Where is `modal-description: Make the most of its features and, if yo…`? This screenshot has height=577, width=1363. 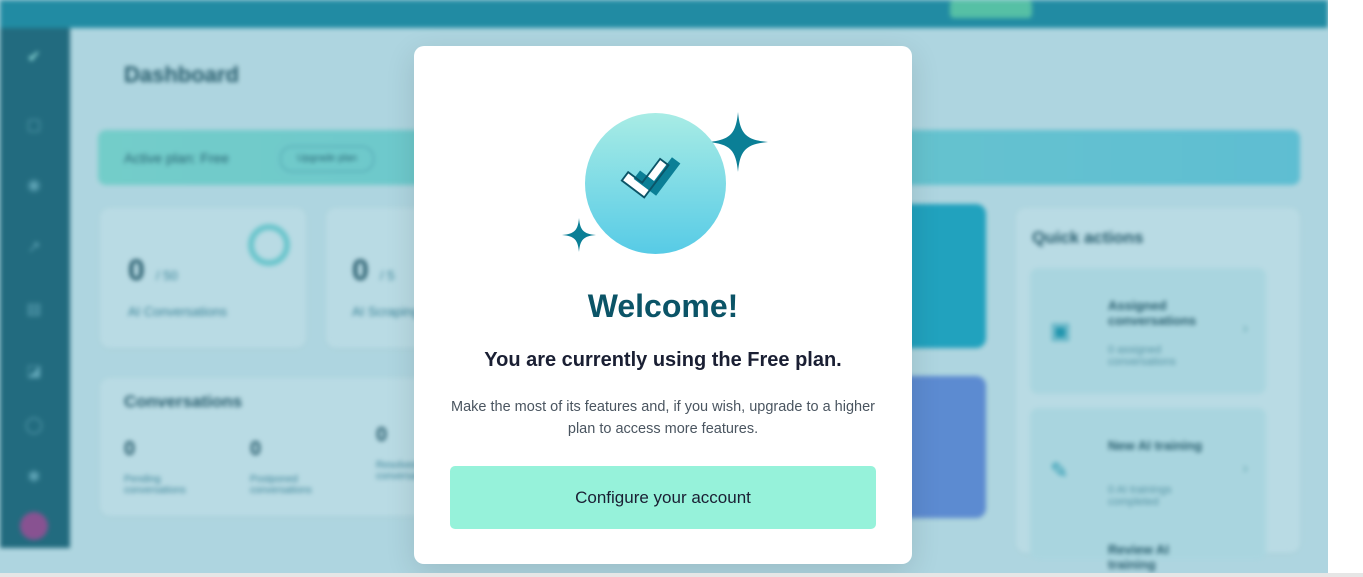 modal-description: Make the most of its features and, if yo… is located at coordinates (663, 418).